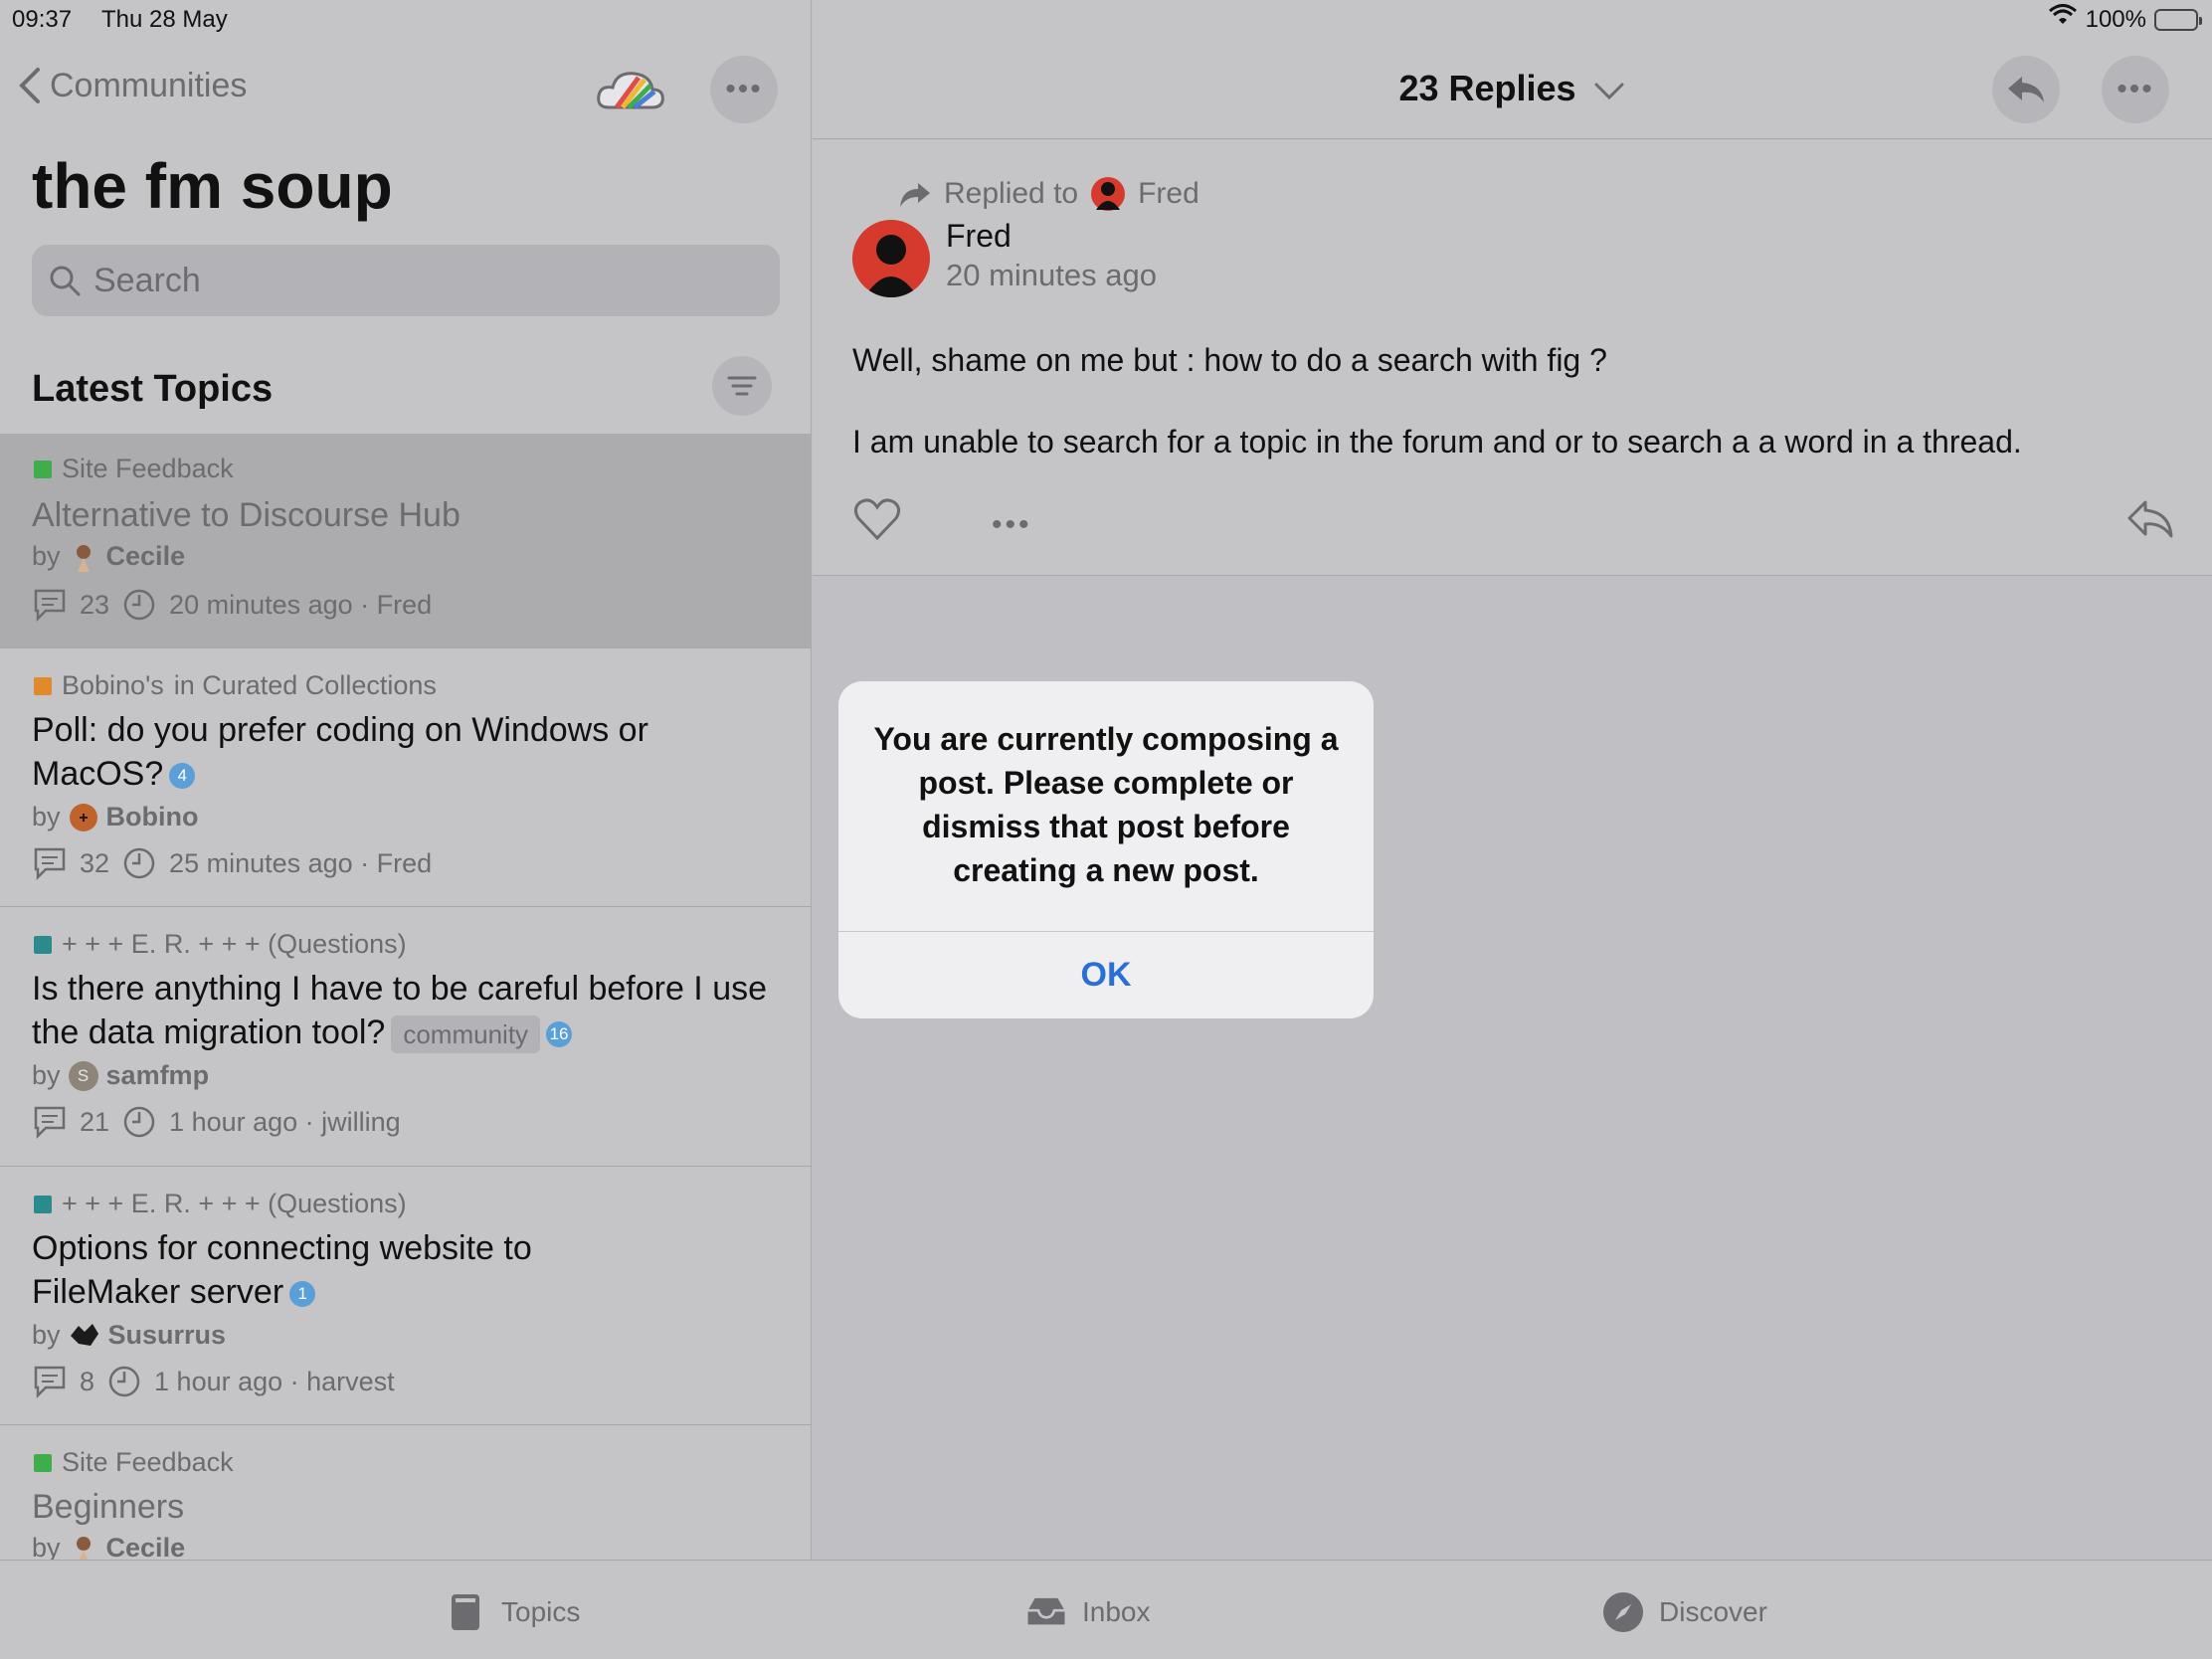 The width and height of the screenshot is (2212, 1659). I want to click on tab-label: Topics, so click(541, 1611).